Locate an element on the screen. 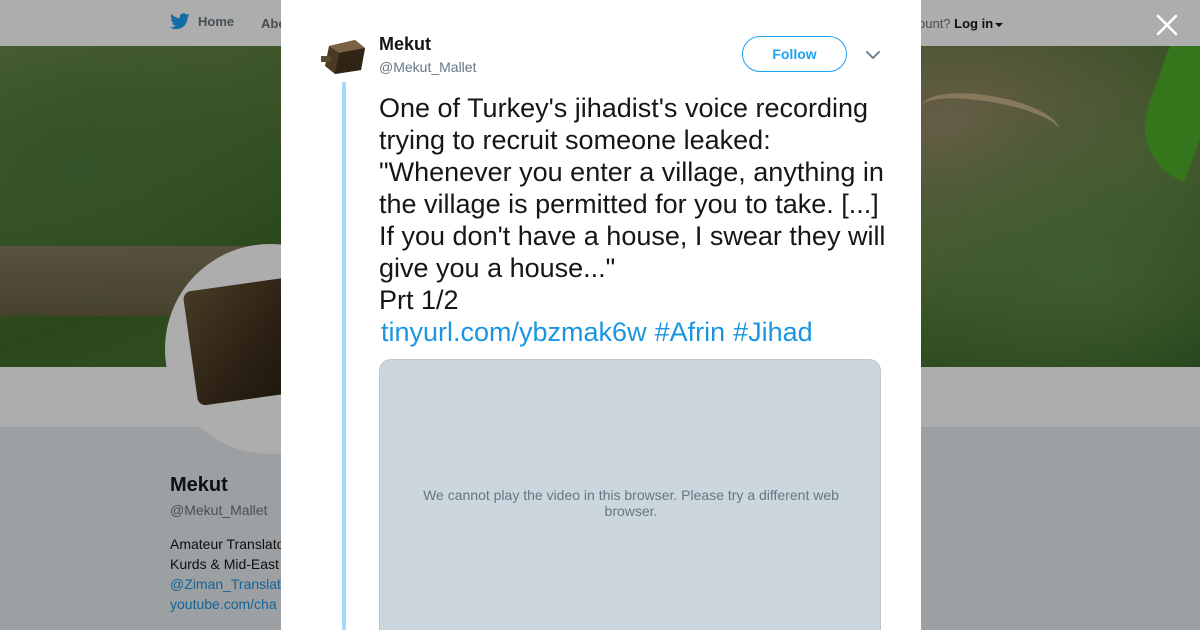 This screenshot has width=1200, height=630. thread-line is located at coordinates (344, 356).